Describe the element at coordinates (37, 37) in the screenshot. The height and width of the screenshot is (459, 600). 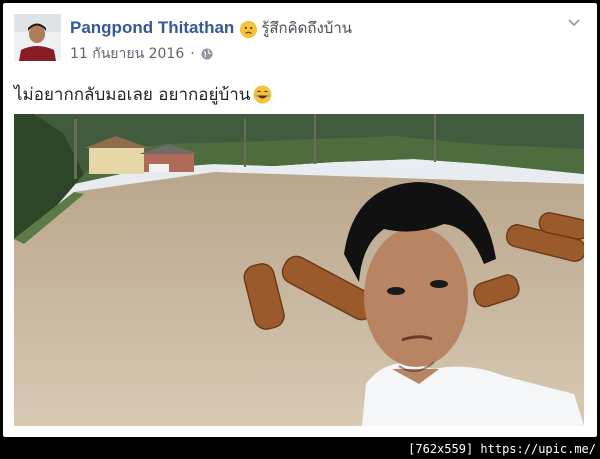
I see `author-avatar` at that location.